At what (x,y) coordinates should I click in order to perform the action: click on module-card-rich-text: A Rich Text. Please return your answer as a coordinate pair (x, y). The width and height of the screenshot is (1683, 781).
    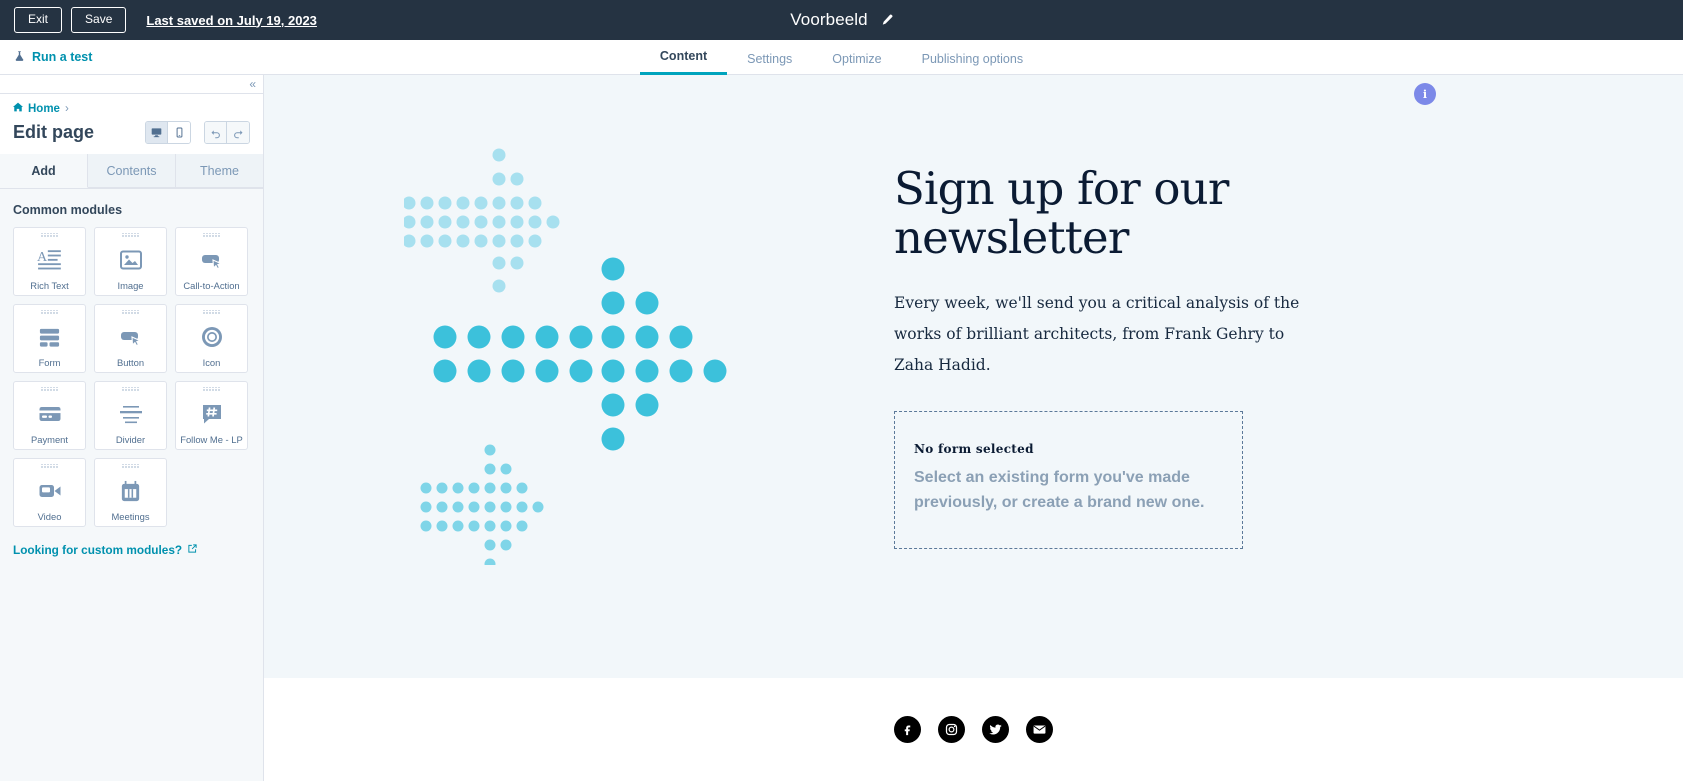
    Looking at the image, I should click on (49, 261).